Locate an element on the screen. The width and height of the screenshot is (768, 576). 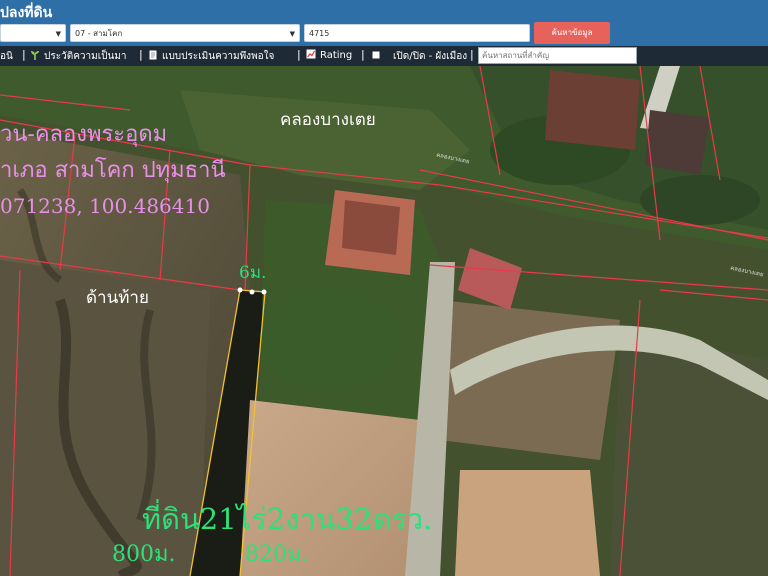
right-length-label: 820ม. is located at coordinates (277, 554).